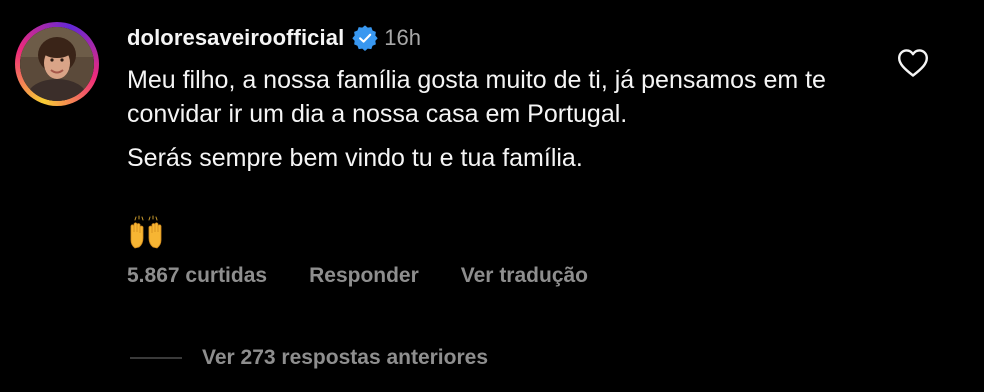 The width and height of the screenshot is (984, 392). I want to click on profile-photo-image, so click(57, 64).